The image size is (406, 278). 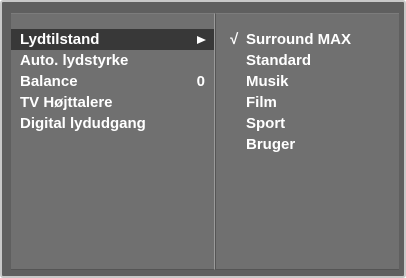 What do you see at coordinates (234, 39) in the screenshot?
I see `checkmark-icon: √` at bounding box center [234, 39].